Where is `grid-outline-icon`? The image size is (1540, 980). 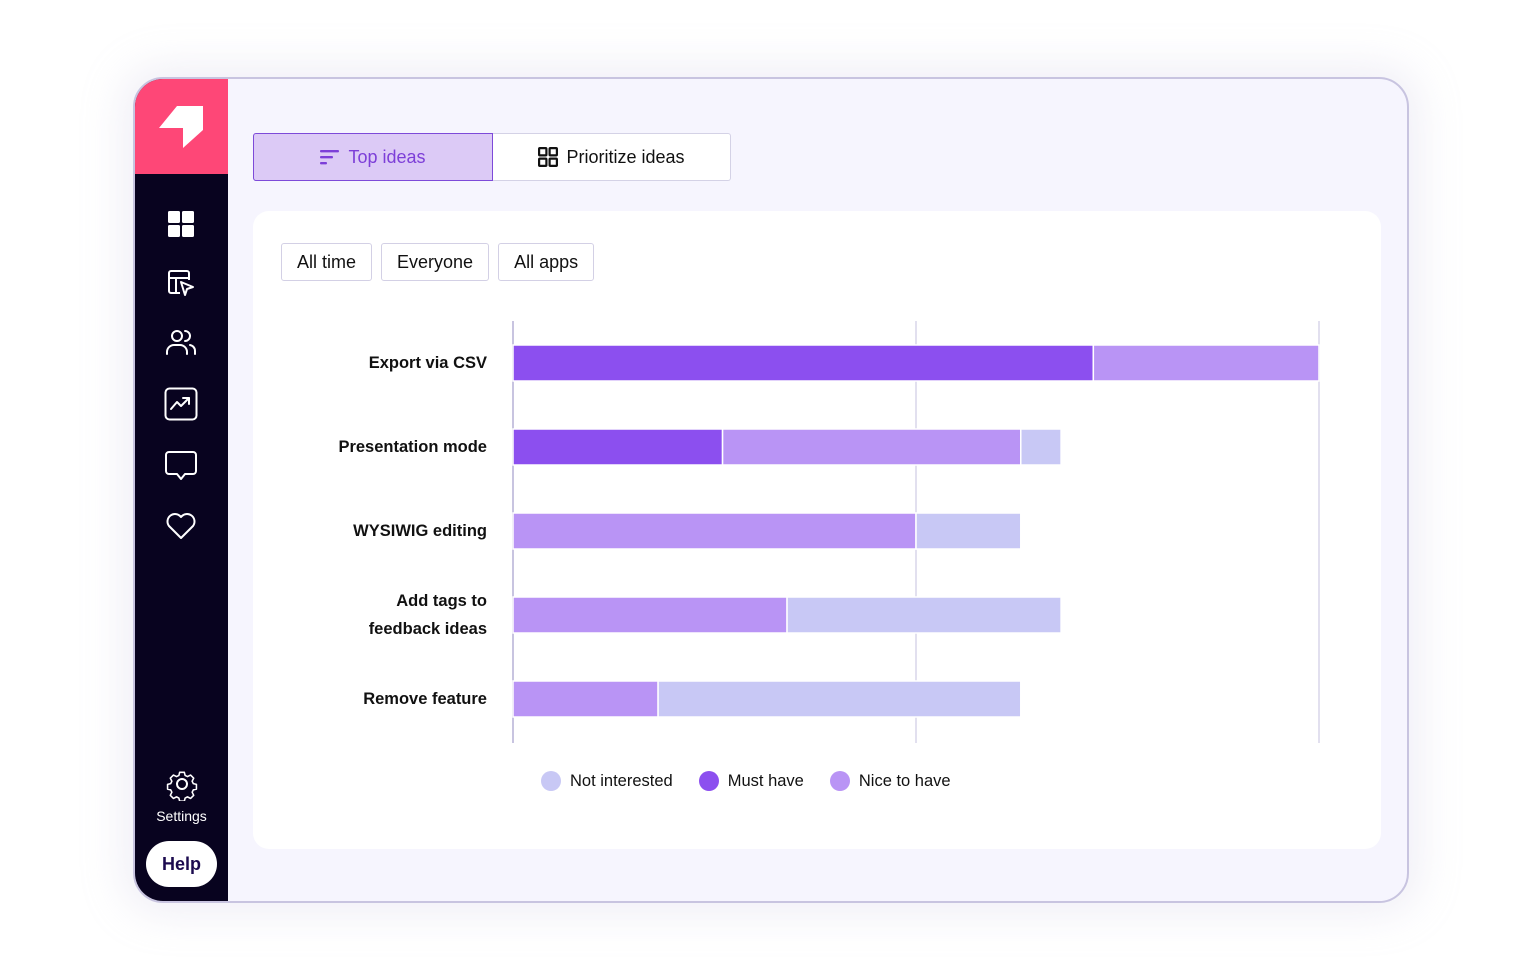 grid-outline-icon is located at coordinates (548, 157).